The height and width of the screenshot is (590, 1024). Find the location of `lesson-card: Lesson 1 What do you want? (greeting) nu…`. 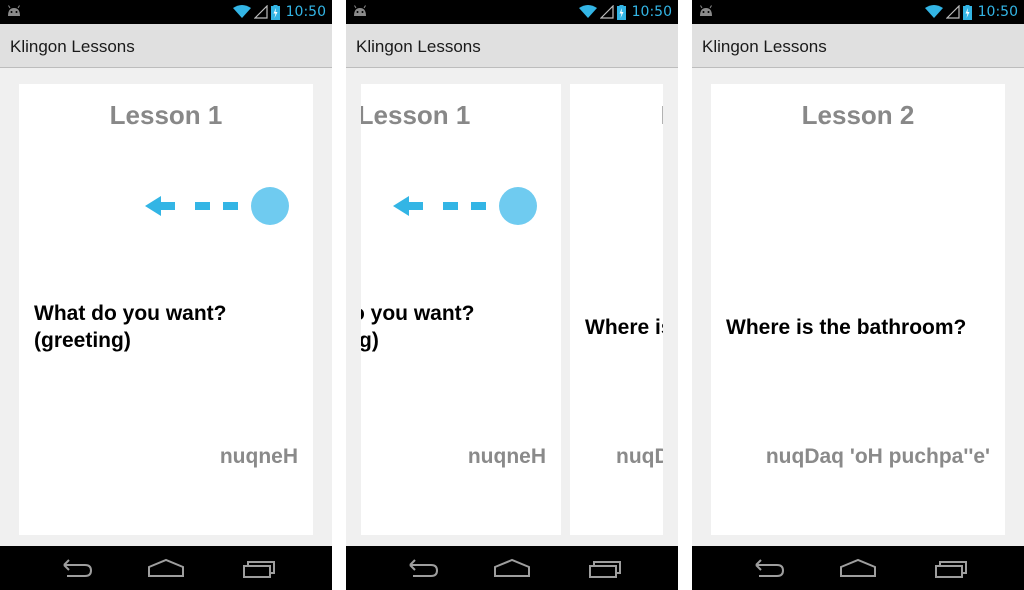

lesson-card: Lesson 1 What do you want? (greeting) nu… is located at coordinates (461, 309).